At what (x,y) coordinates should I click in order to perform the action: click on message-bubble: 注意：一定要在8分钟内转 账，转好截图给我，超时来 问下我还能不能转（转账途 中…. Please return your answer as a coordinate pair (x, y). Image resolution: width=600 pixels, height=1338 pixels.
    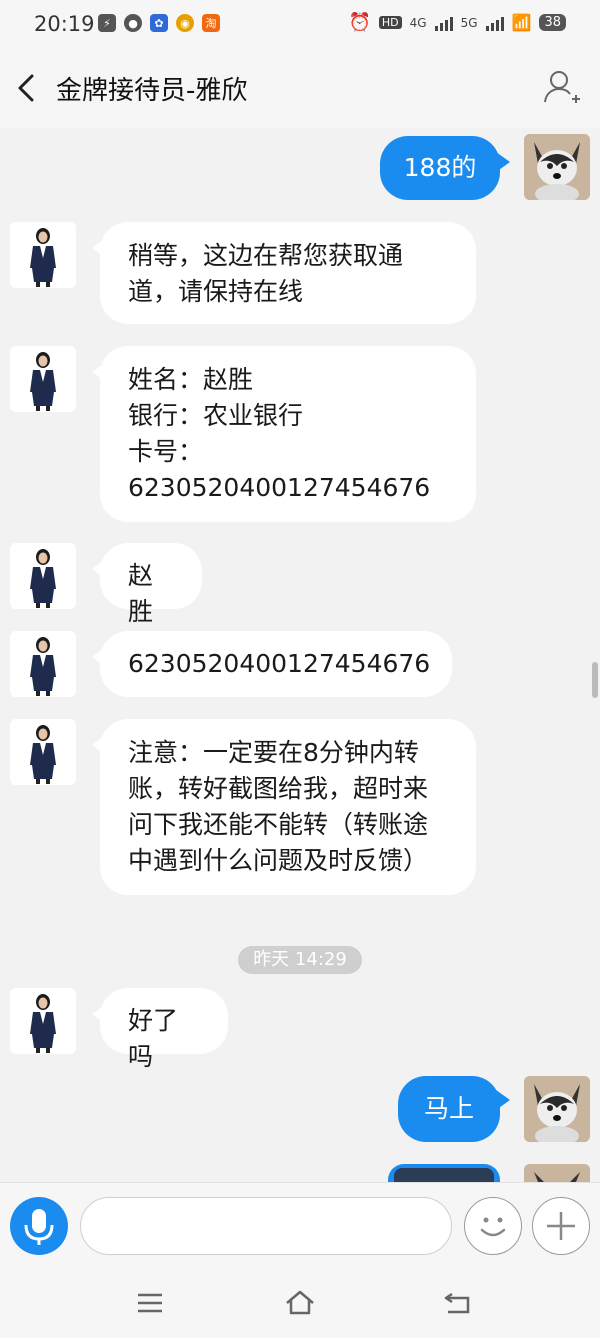
    Looking at the image, I should click on (288, 807).